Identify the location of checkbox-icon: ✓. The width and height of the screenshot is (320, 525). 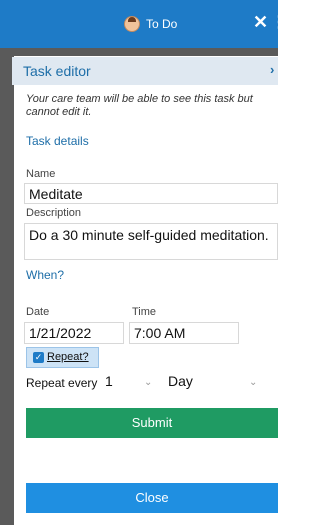
(38, 357).